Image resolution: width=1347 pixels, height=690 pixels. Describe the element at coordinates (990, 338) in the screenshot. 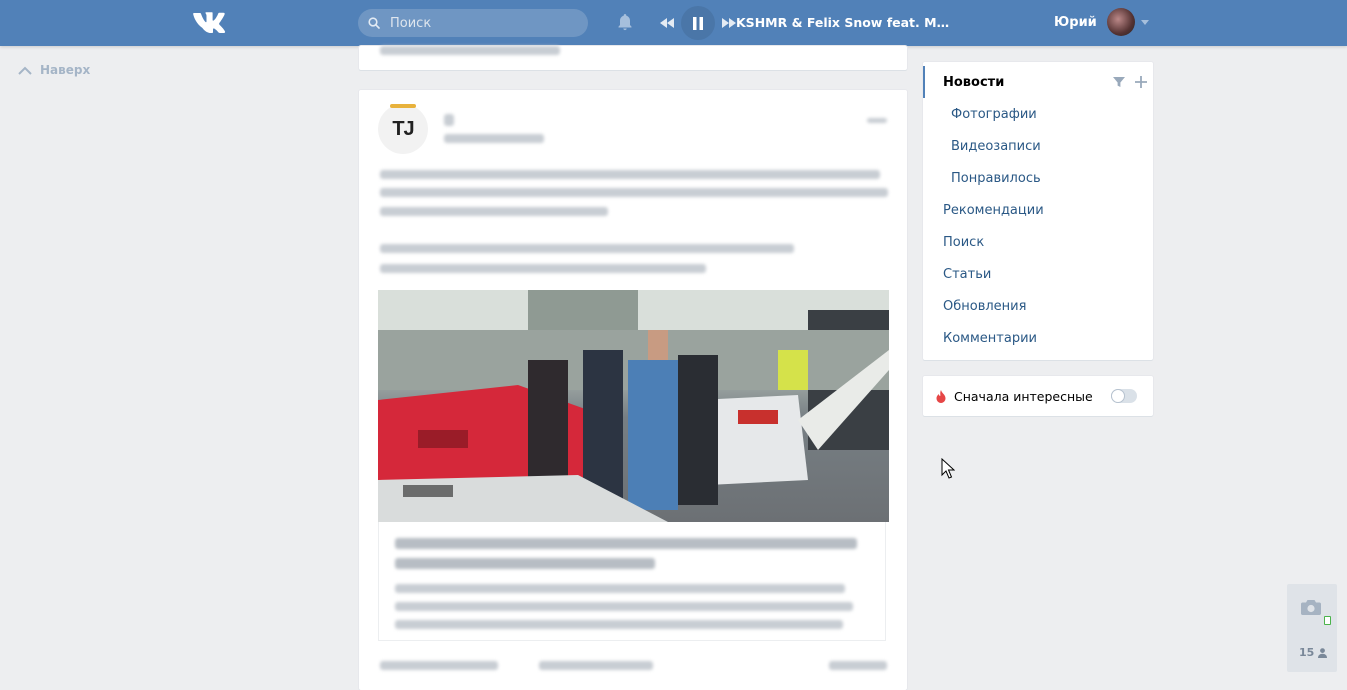

I see `menu-item-label: Комментарии` at that location.